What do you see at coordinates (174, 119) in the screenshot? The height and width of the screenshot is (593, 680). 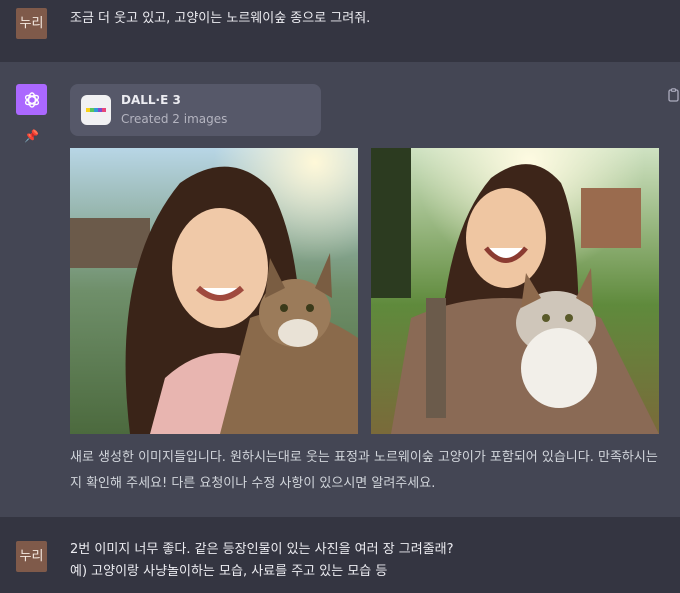 I see `dalle-card-subtitle: Created 2 images` at bounding box center [174, 119].